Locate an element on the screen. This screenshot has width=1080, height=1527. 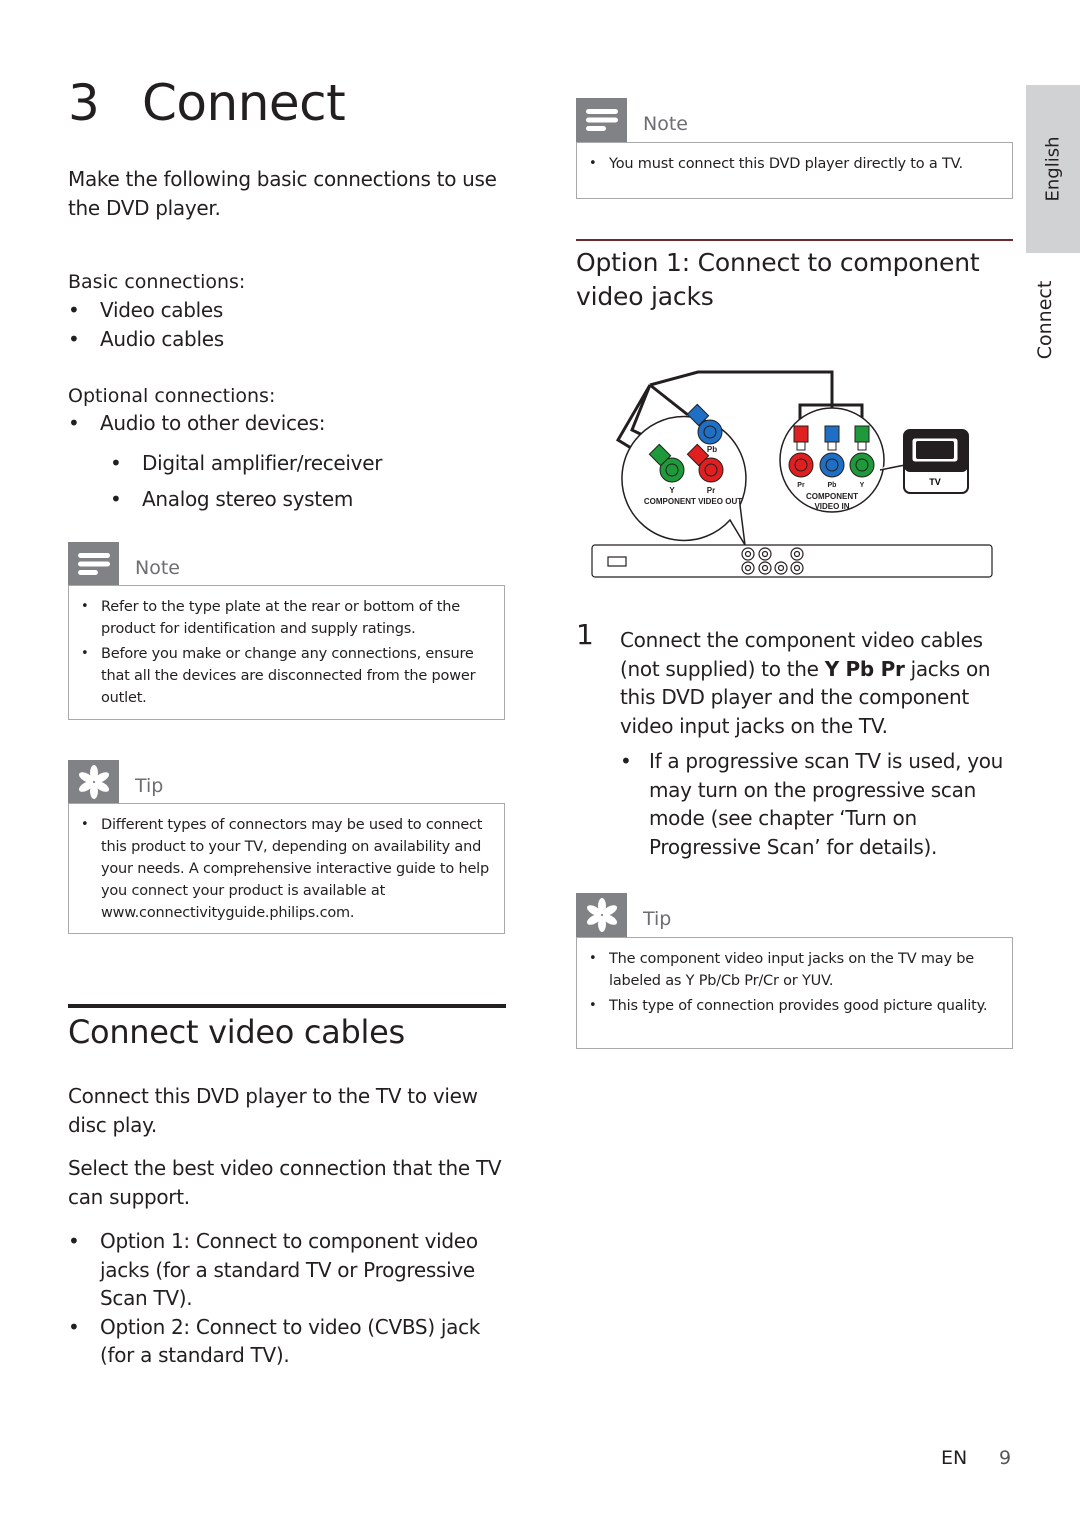
tv-label: TV is located at coordinates (935, 482).